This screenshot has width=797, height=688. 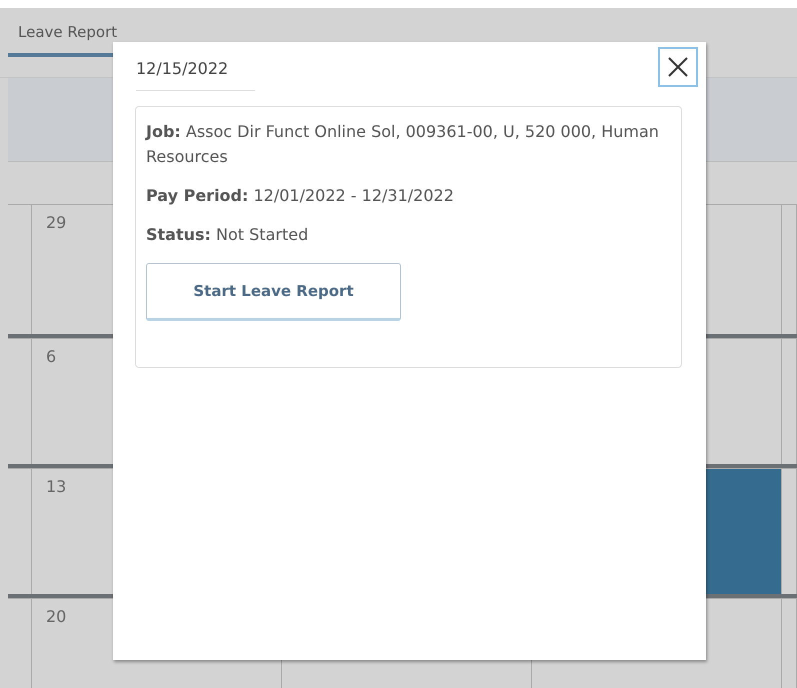 I want to click on page-title: Leave Report, so click(x=68, y=32).